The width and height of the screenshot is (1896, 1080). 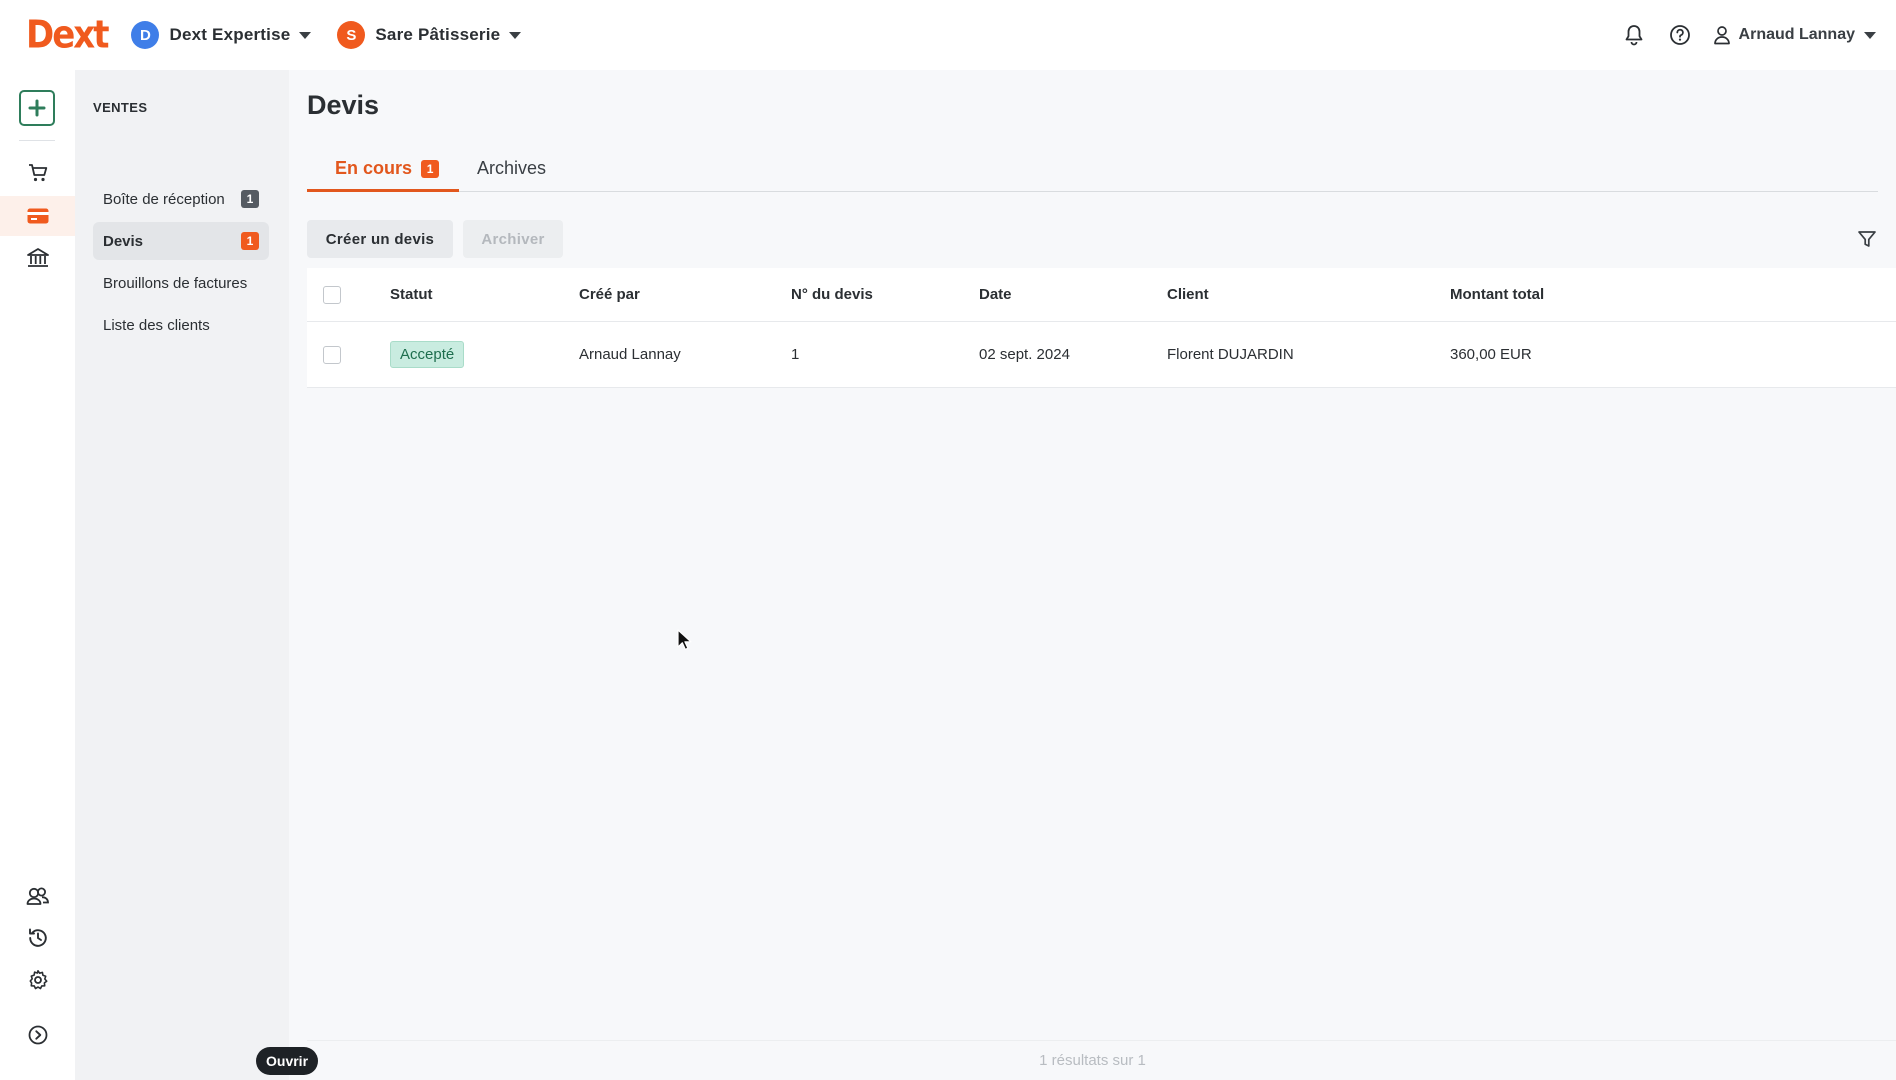 What do you see at coordinates (1092, 173) in the screenshot?
I see `tab-bar: En cours 1 Archives` at bounding box center [1092, 173].